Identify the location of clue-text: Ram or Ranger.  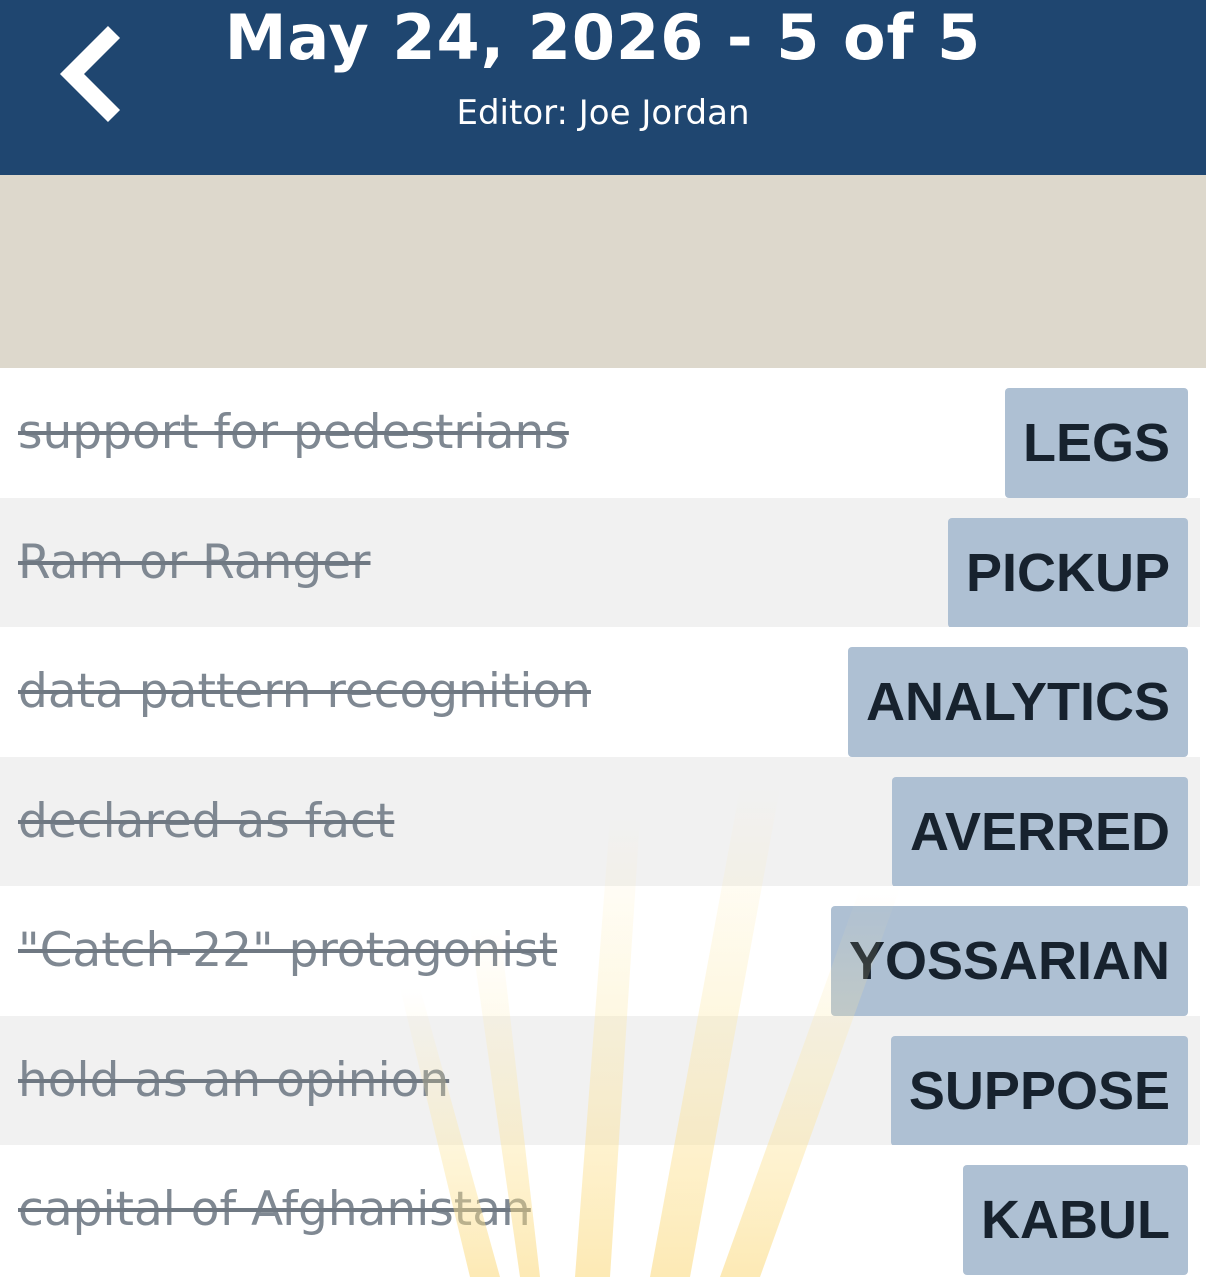
(194, 562).